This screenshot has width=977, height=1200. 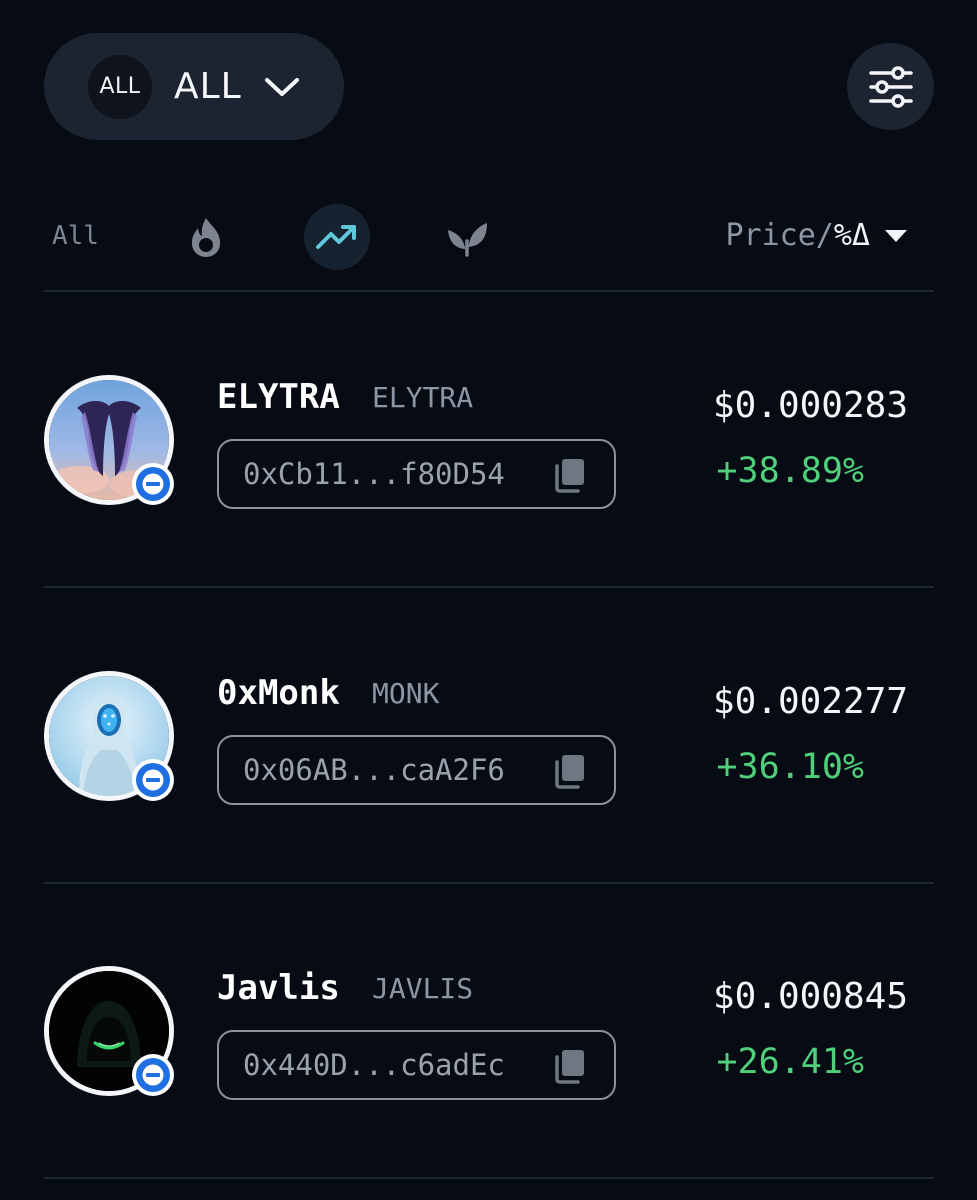 I want to click on token-address-copy: 0x440D...c6adEc, so click(x=416, y=1065).